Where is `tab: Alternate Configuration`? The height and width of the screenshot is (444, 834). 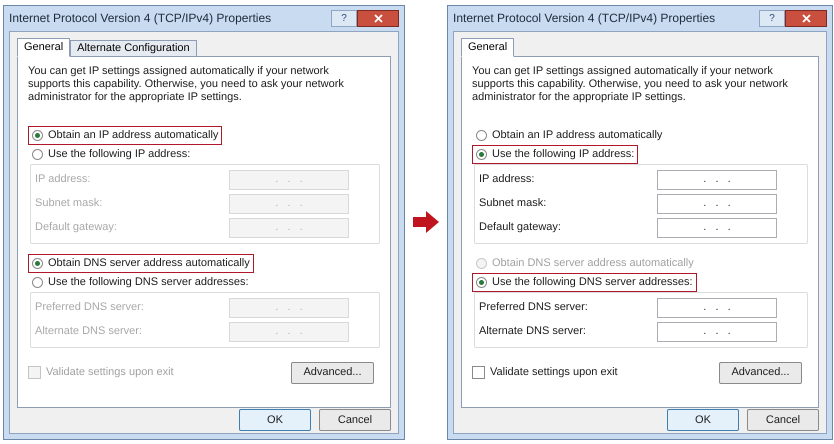 tab: Alternate Configuration is located at coordinates (133, 48).